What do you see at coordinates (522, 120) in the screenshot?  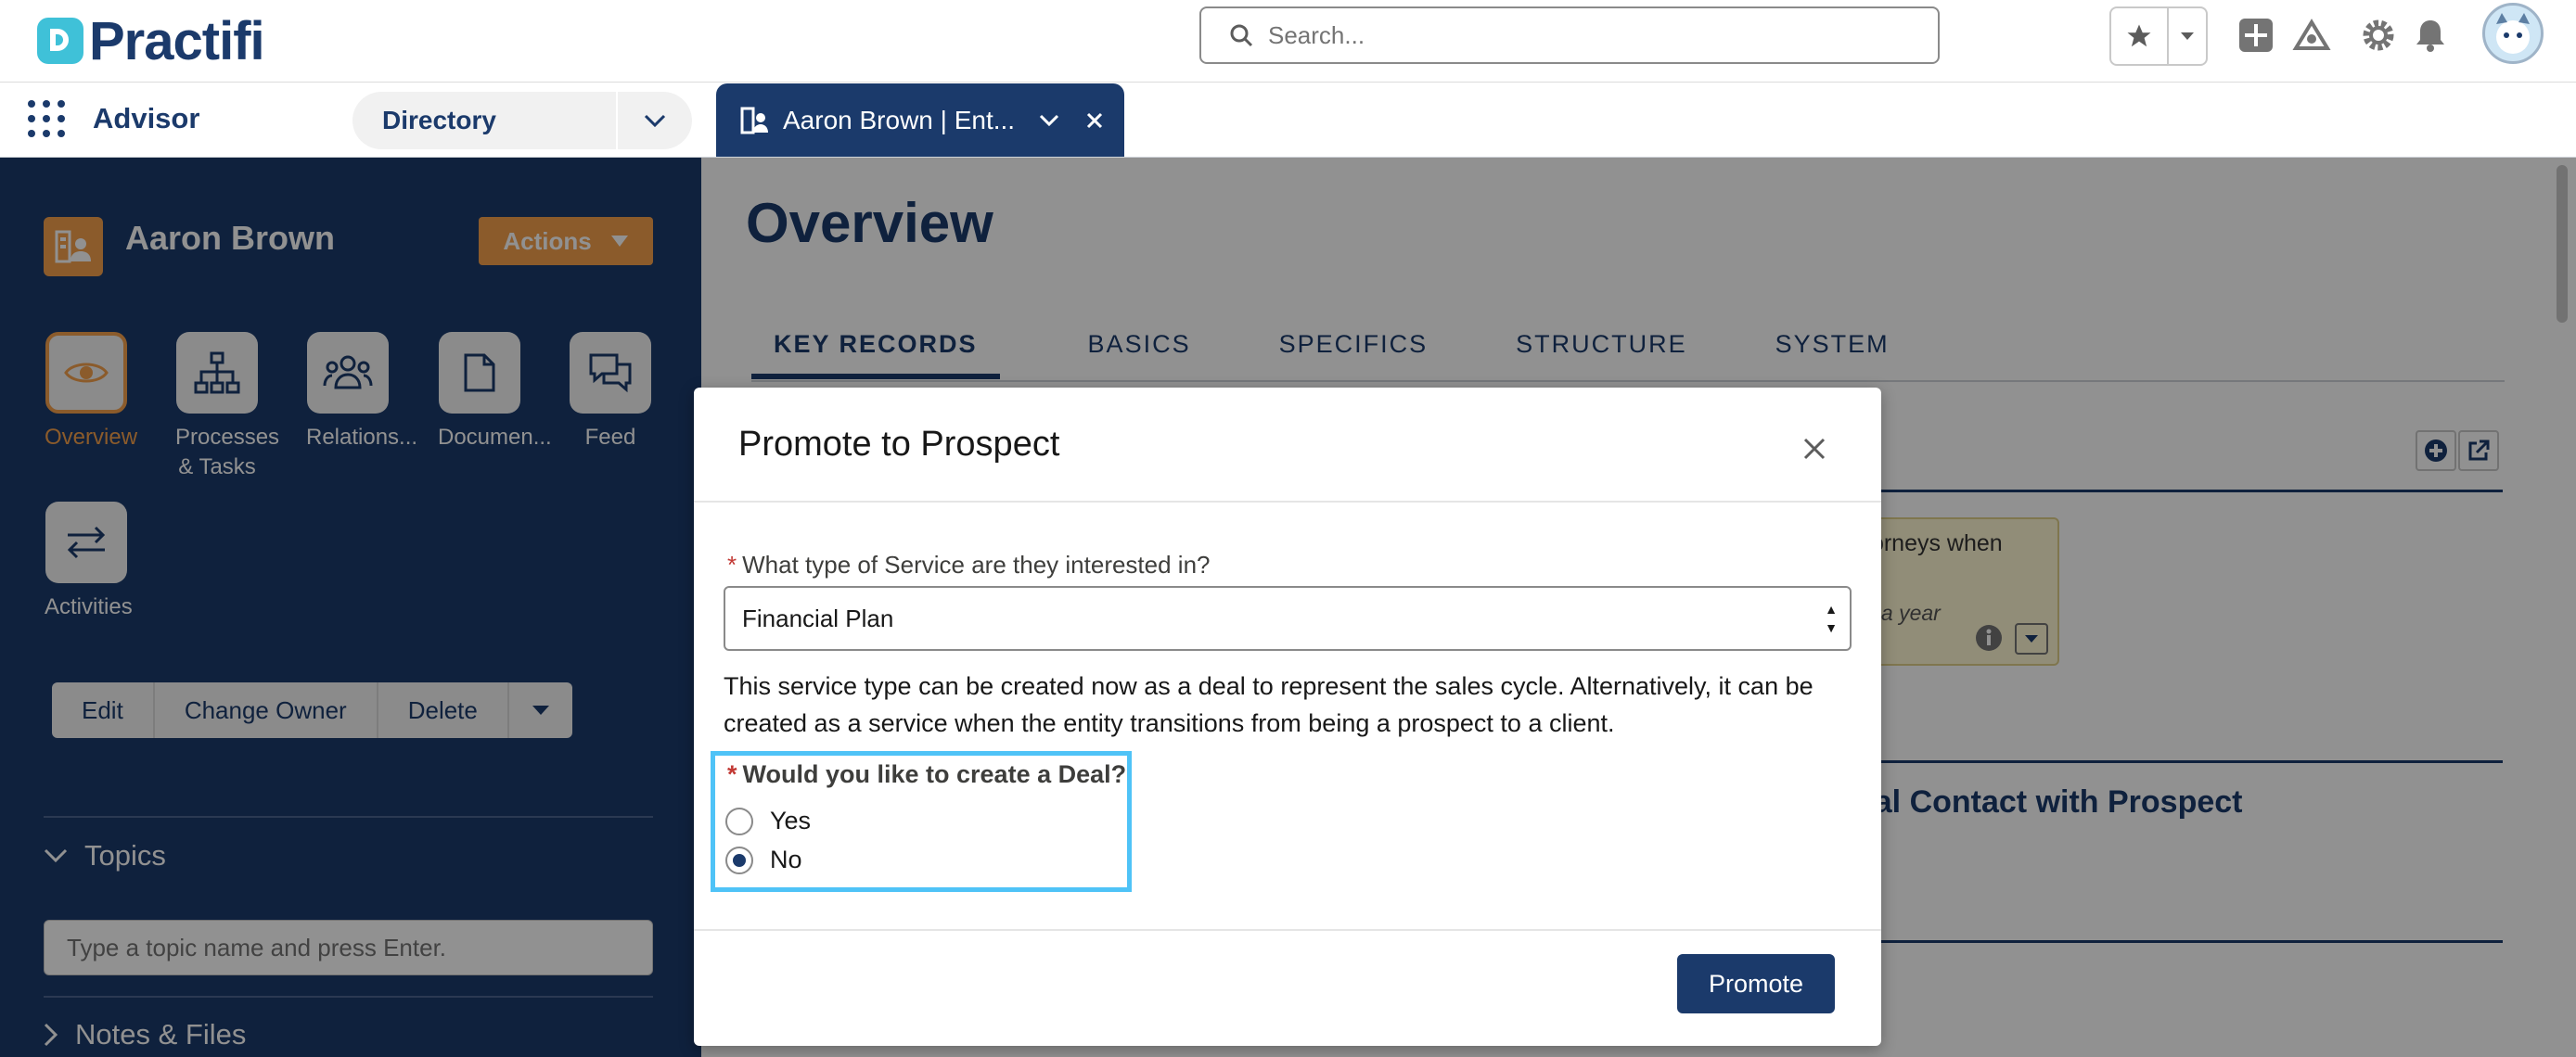 I see `object-selector: Directory` at bounding box center [522, 120].